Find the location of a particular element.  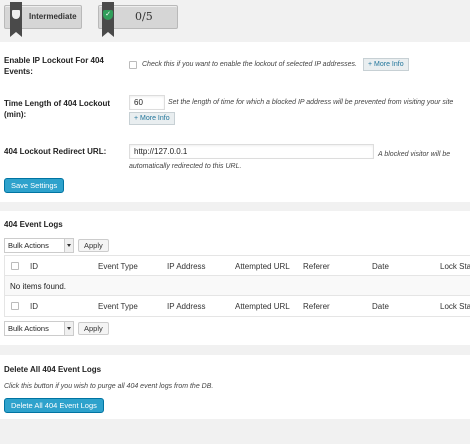

bulk-actions-select-top: Bulk Actions is located at coordinates (39, 245).